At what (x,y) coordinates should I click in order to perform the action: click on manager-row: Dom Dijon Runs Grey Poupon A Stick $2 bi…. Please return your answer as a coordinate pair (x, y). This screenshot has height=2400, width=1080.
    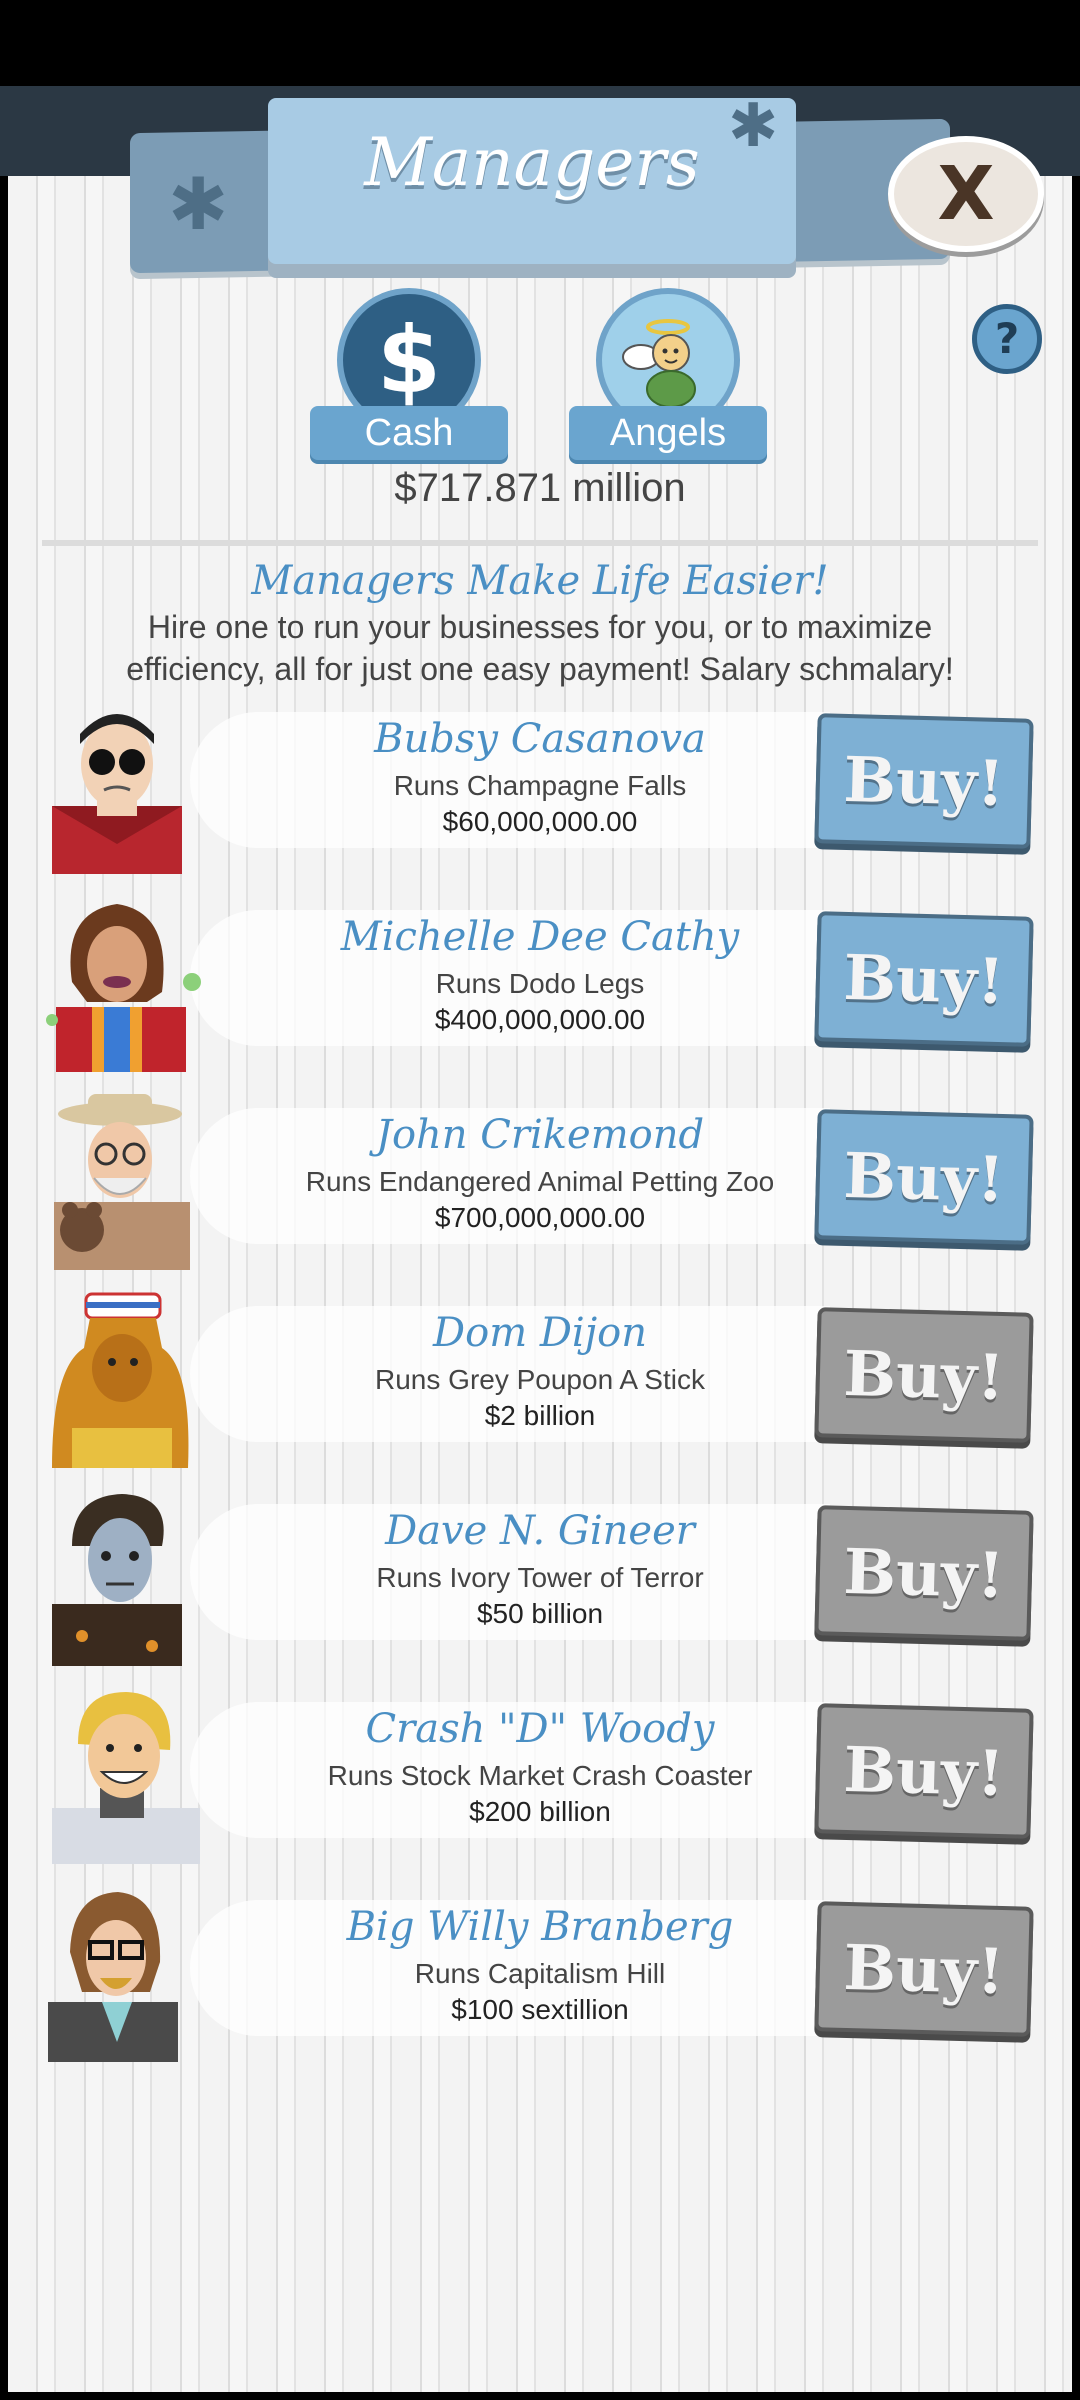
    Looking at the image, I should click on (540, 1378).